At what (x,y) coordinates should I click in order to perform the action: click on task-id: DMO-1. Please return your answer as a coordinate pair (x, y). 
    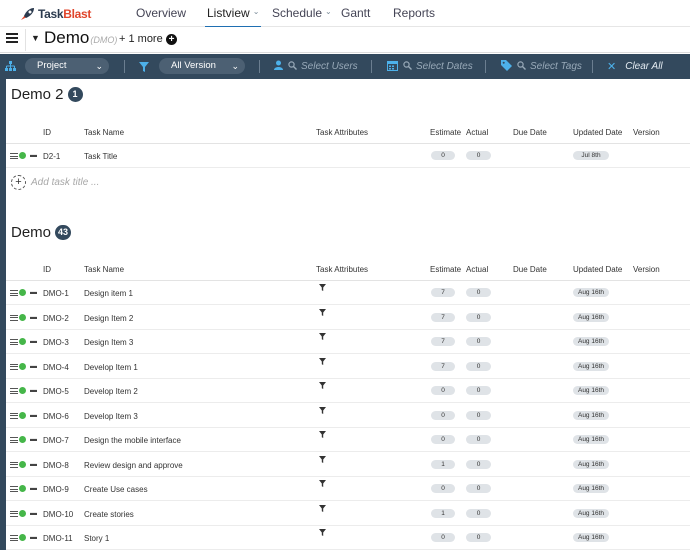
    Looking at the image, I should click on (56, 293).